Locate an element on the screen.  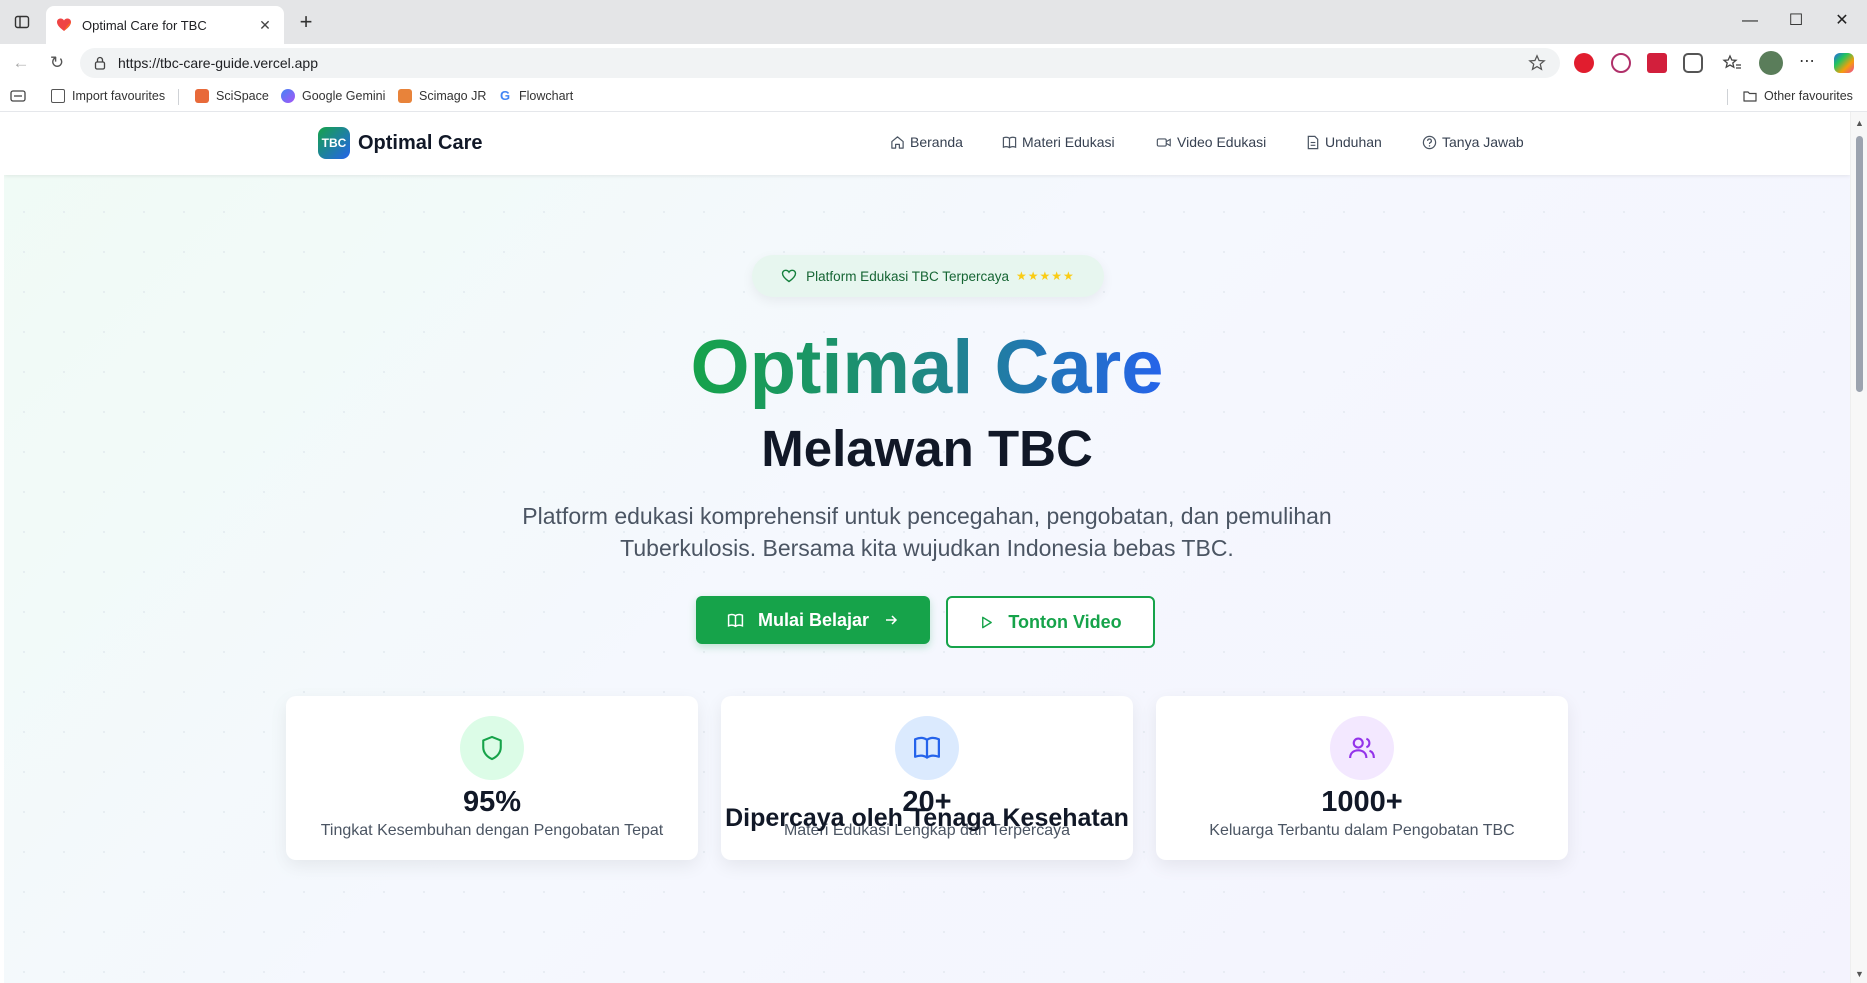
nav-item-video-edukasi: Video Edukasi is located at coordinates (1211, 142).